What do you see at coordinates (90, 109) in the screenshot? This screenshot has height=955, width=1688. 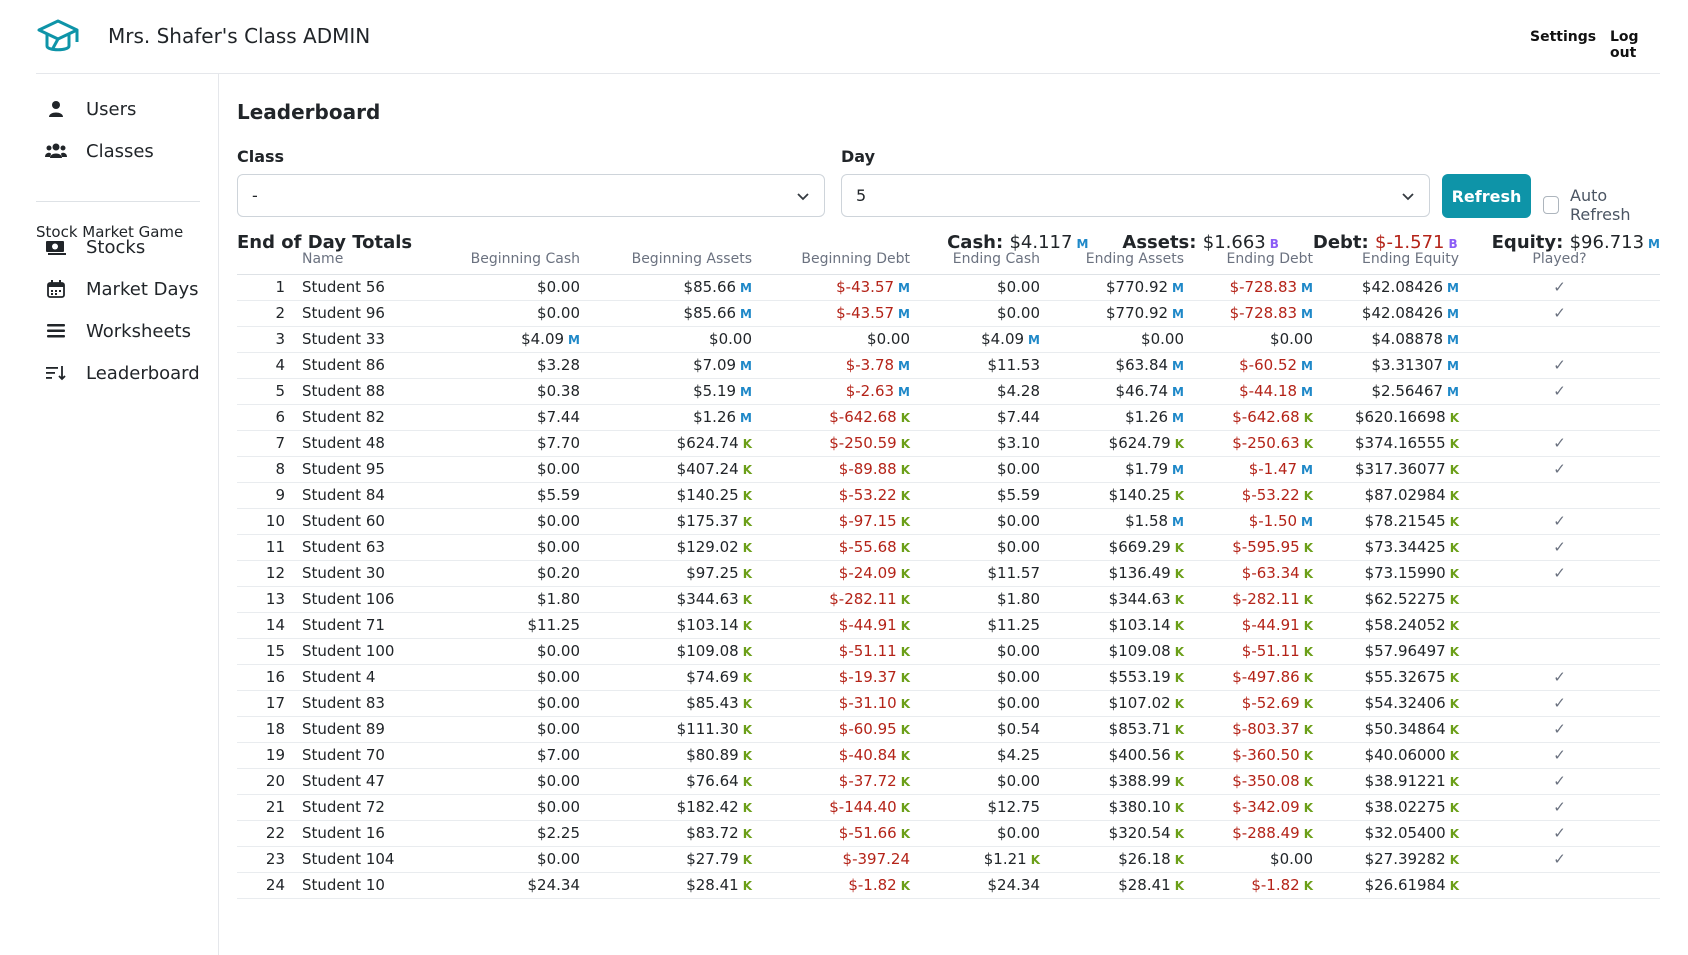 I see `sidebar-item-users: Users` at bounding box center [90, 109].